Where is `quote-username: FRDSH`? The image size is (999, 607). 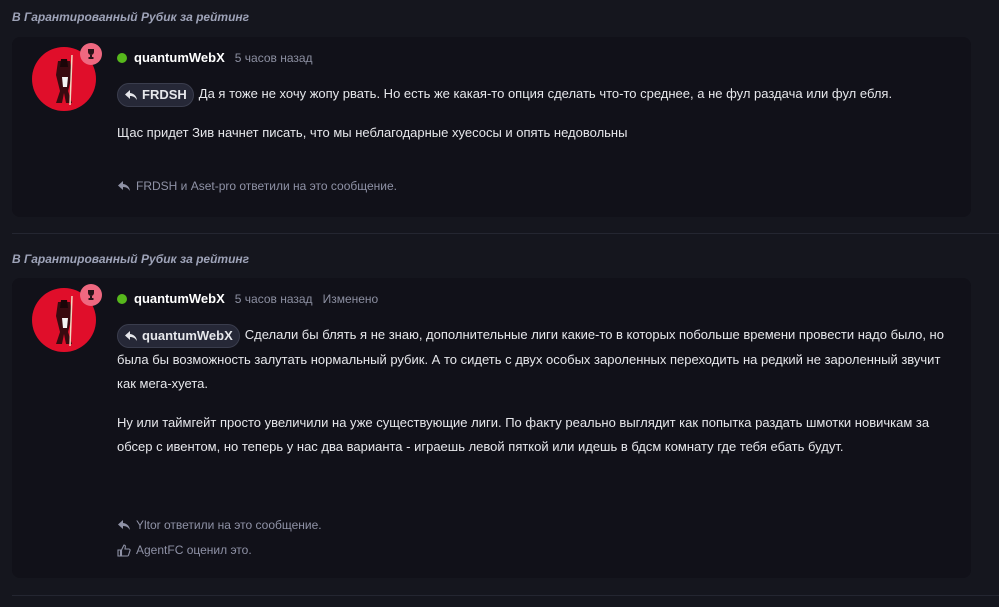 quote-username: FRDSH is located at coordinates (164, 94).